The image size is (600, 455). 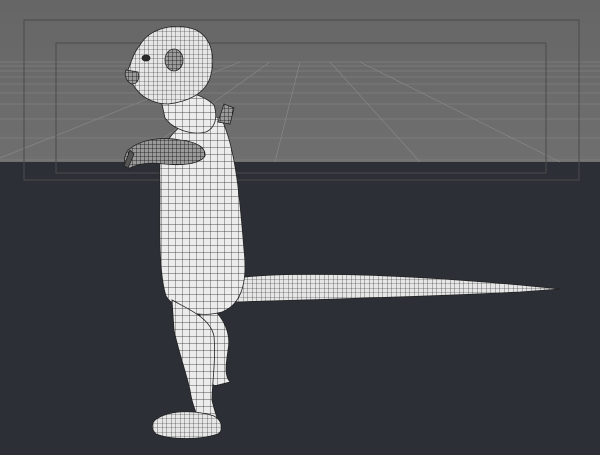 I want to click on eye-mesh, so click(x=146, y=58).